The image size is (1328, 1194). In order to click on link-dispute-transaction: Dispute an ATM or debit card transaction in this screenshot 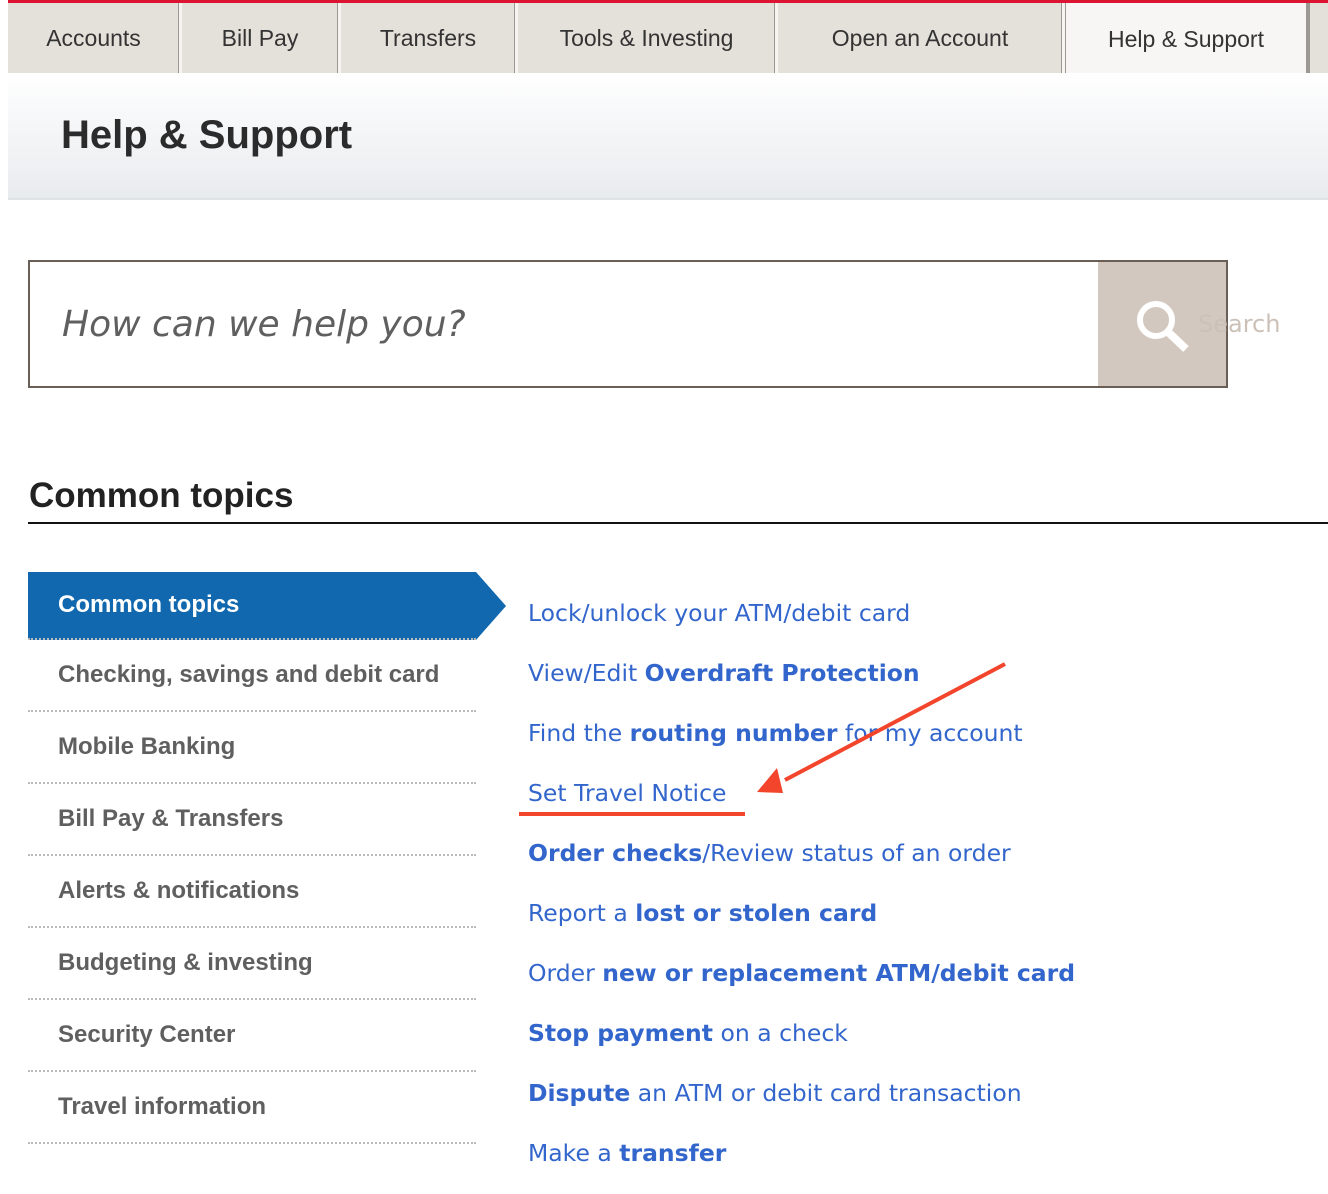, I will do `click(801, 1103)`.